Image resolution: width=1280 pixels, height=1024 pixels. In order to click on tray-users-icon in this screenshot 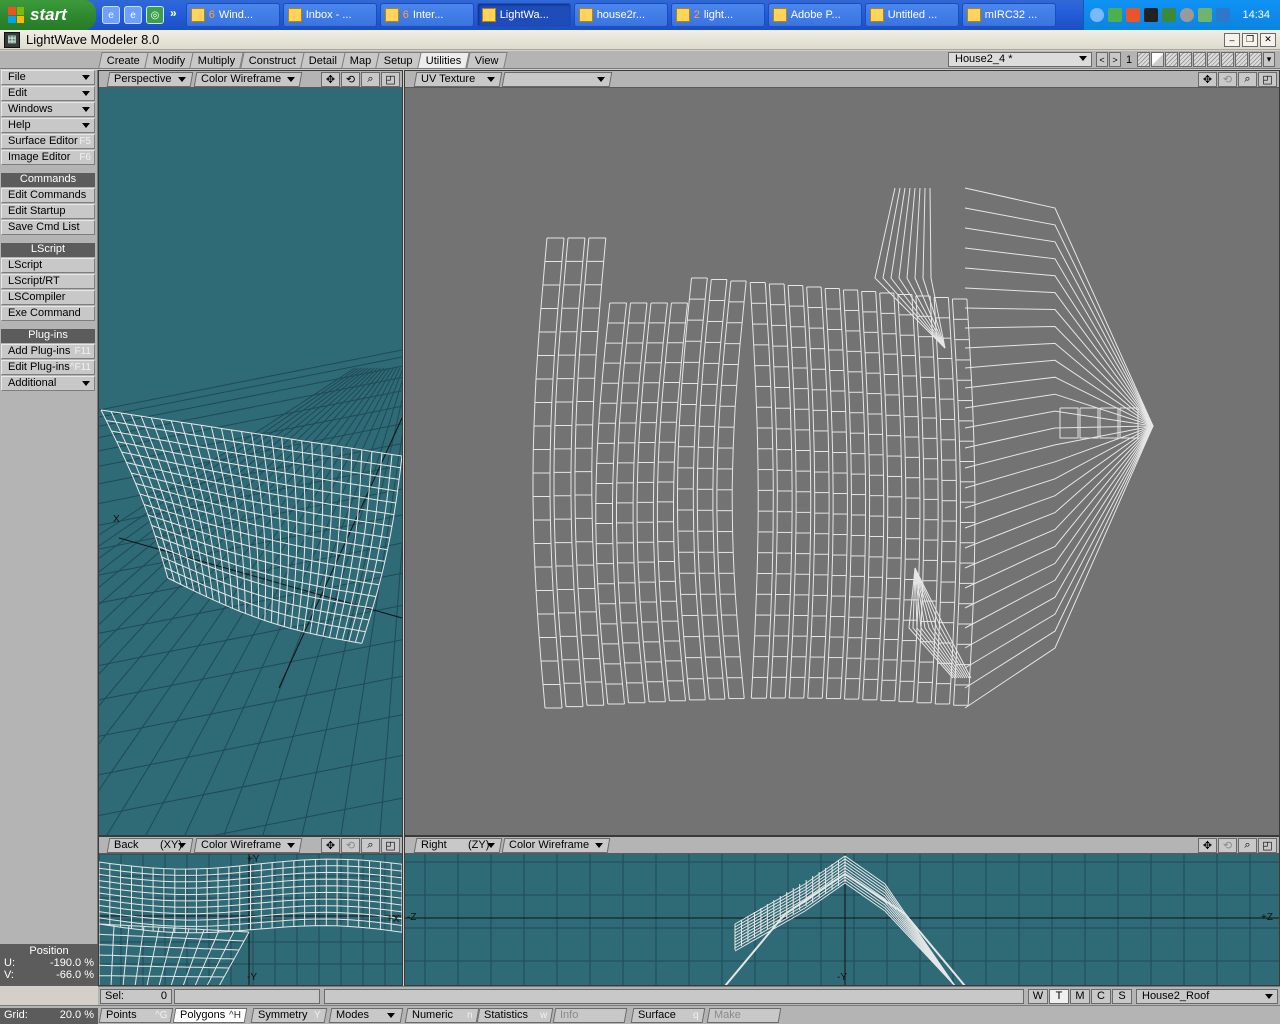, I will do `click(1205, 15)`.